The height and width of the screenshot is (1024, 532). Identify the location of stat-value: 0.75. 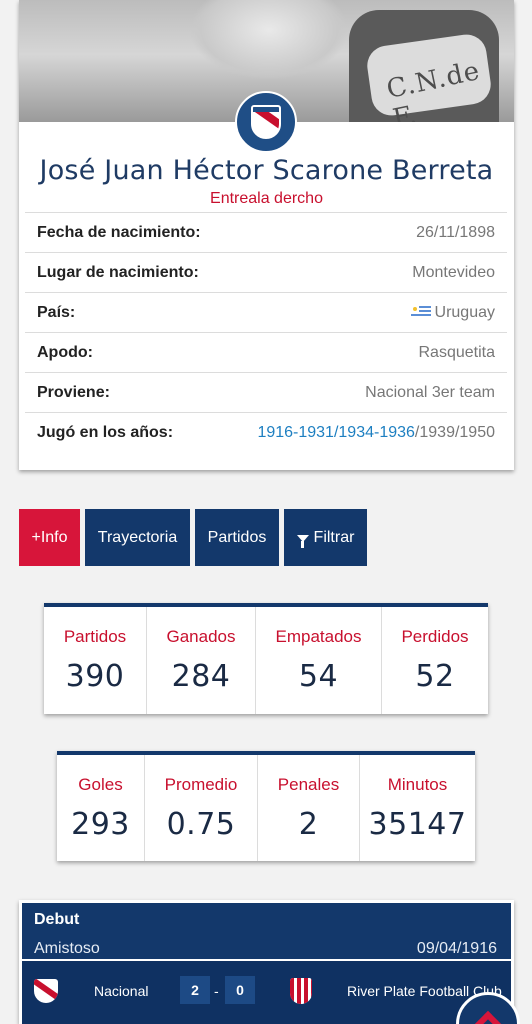
(201, 824).